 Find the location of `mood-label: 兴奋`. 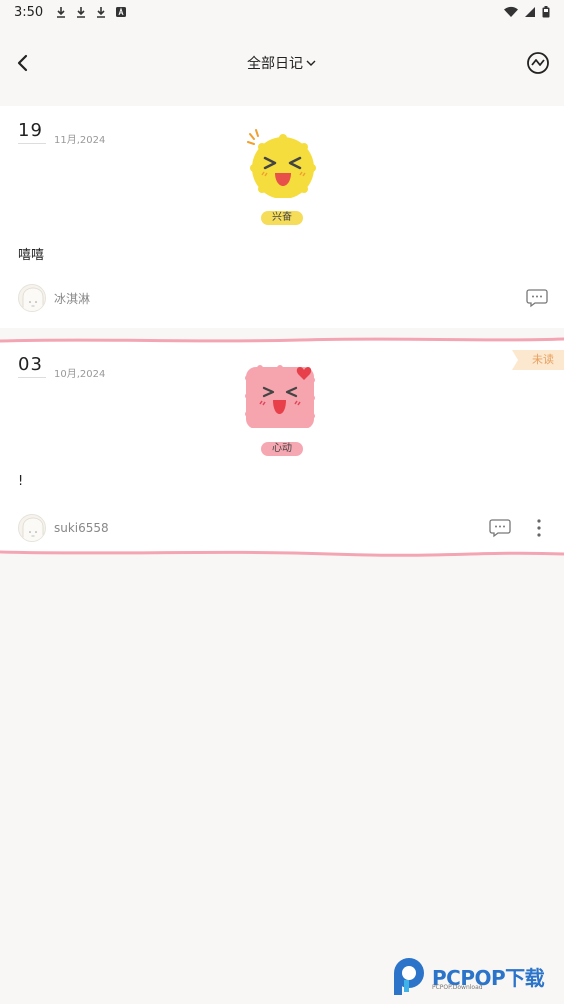

mood-label: 兴奋 is located at coordinates (282, 218).